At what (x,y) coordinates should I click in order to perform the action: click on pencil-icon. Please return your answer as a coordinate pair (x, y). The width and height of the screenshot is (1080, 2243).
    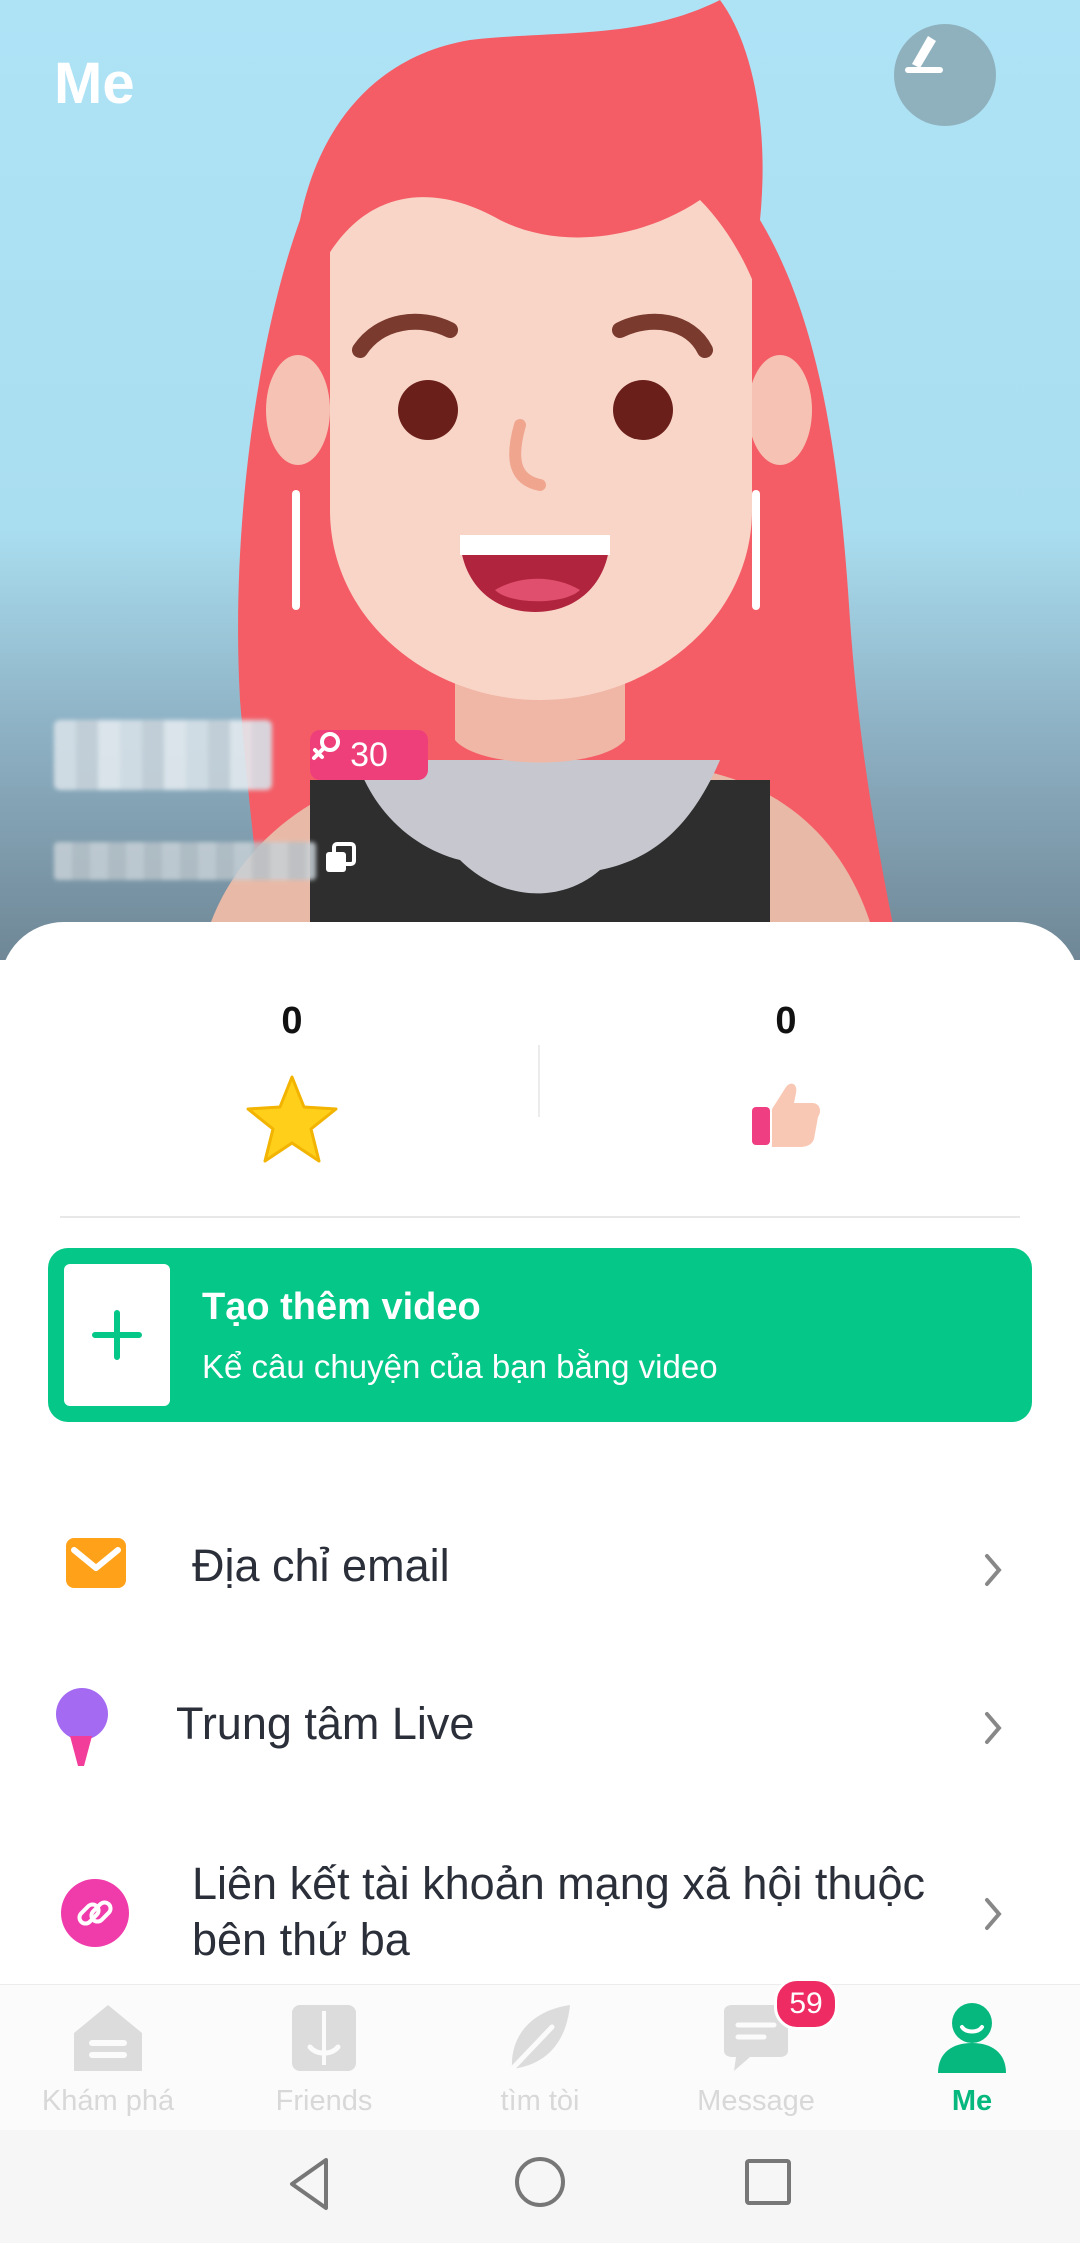
    Looking at the image, I should click on (924, 54).